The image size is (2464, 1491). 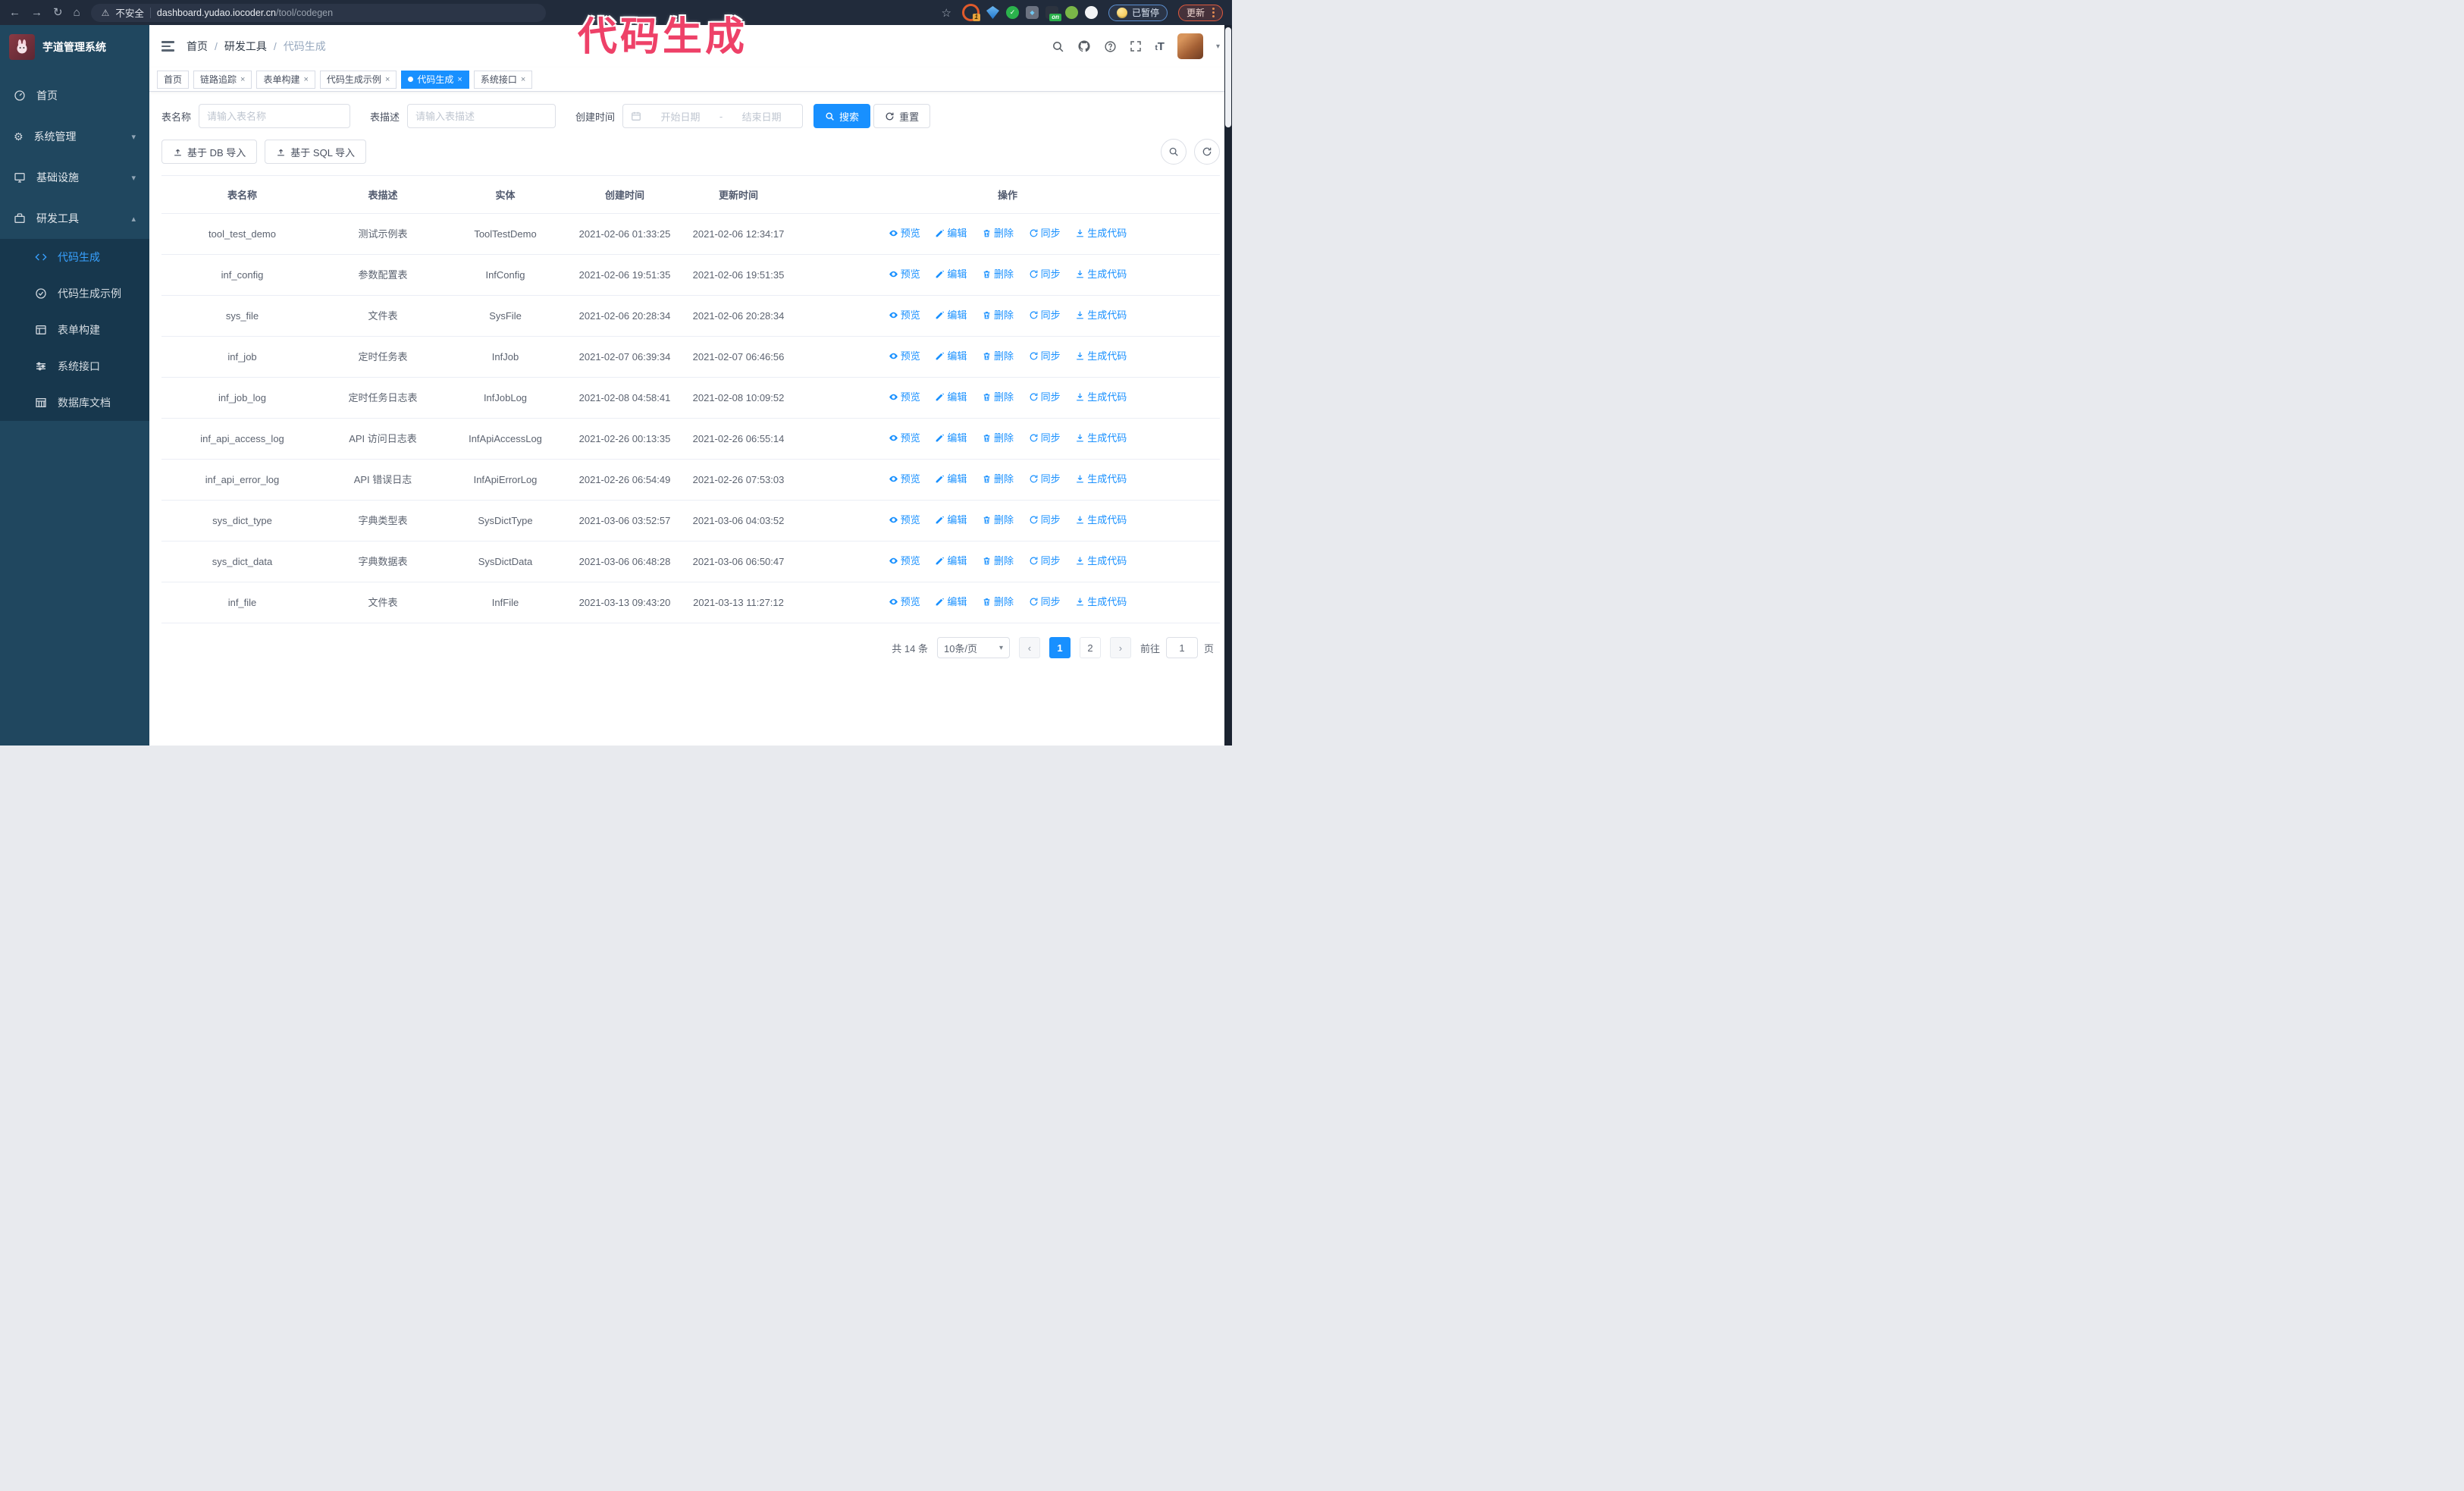 I want to click on reset-button: 重置, so click(x=902, y=116).